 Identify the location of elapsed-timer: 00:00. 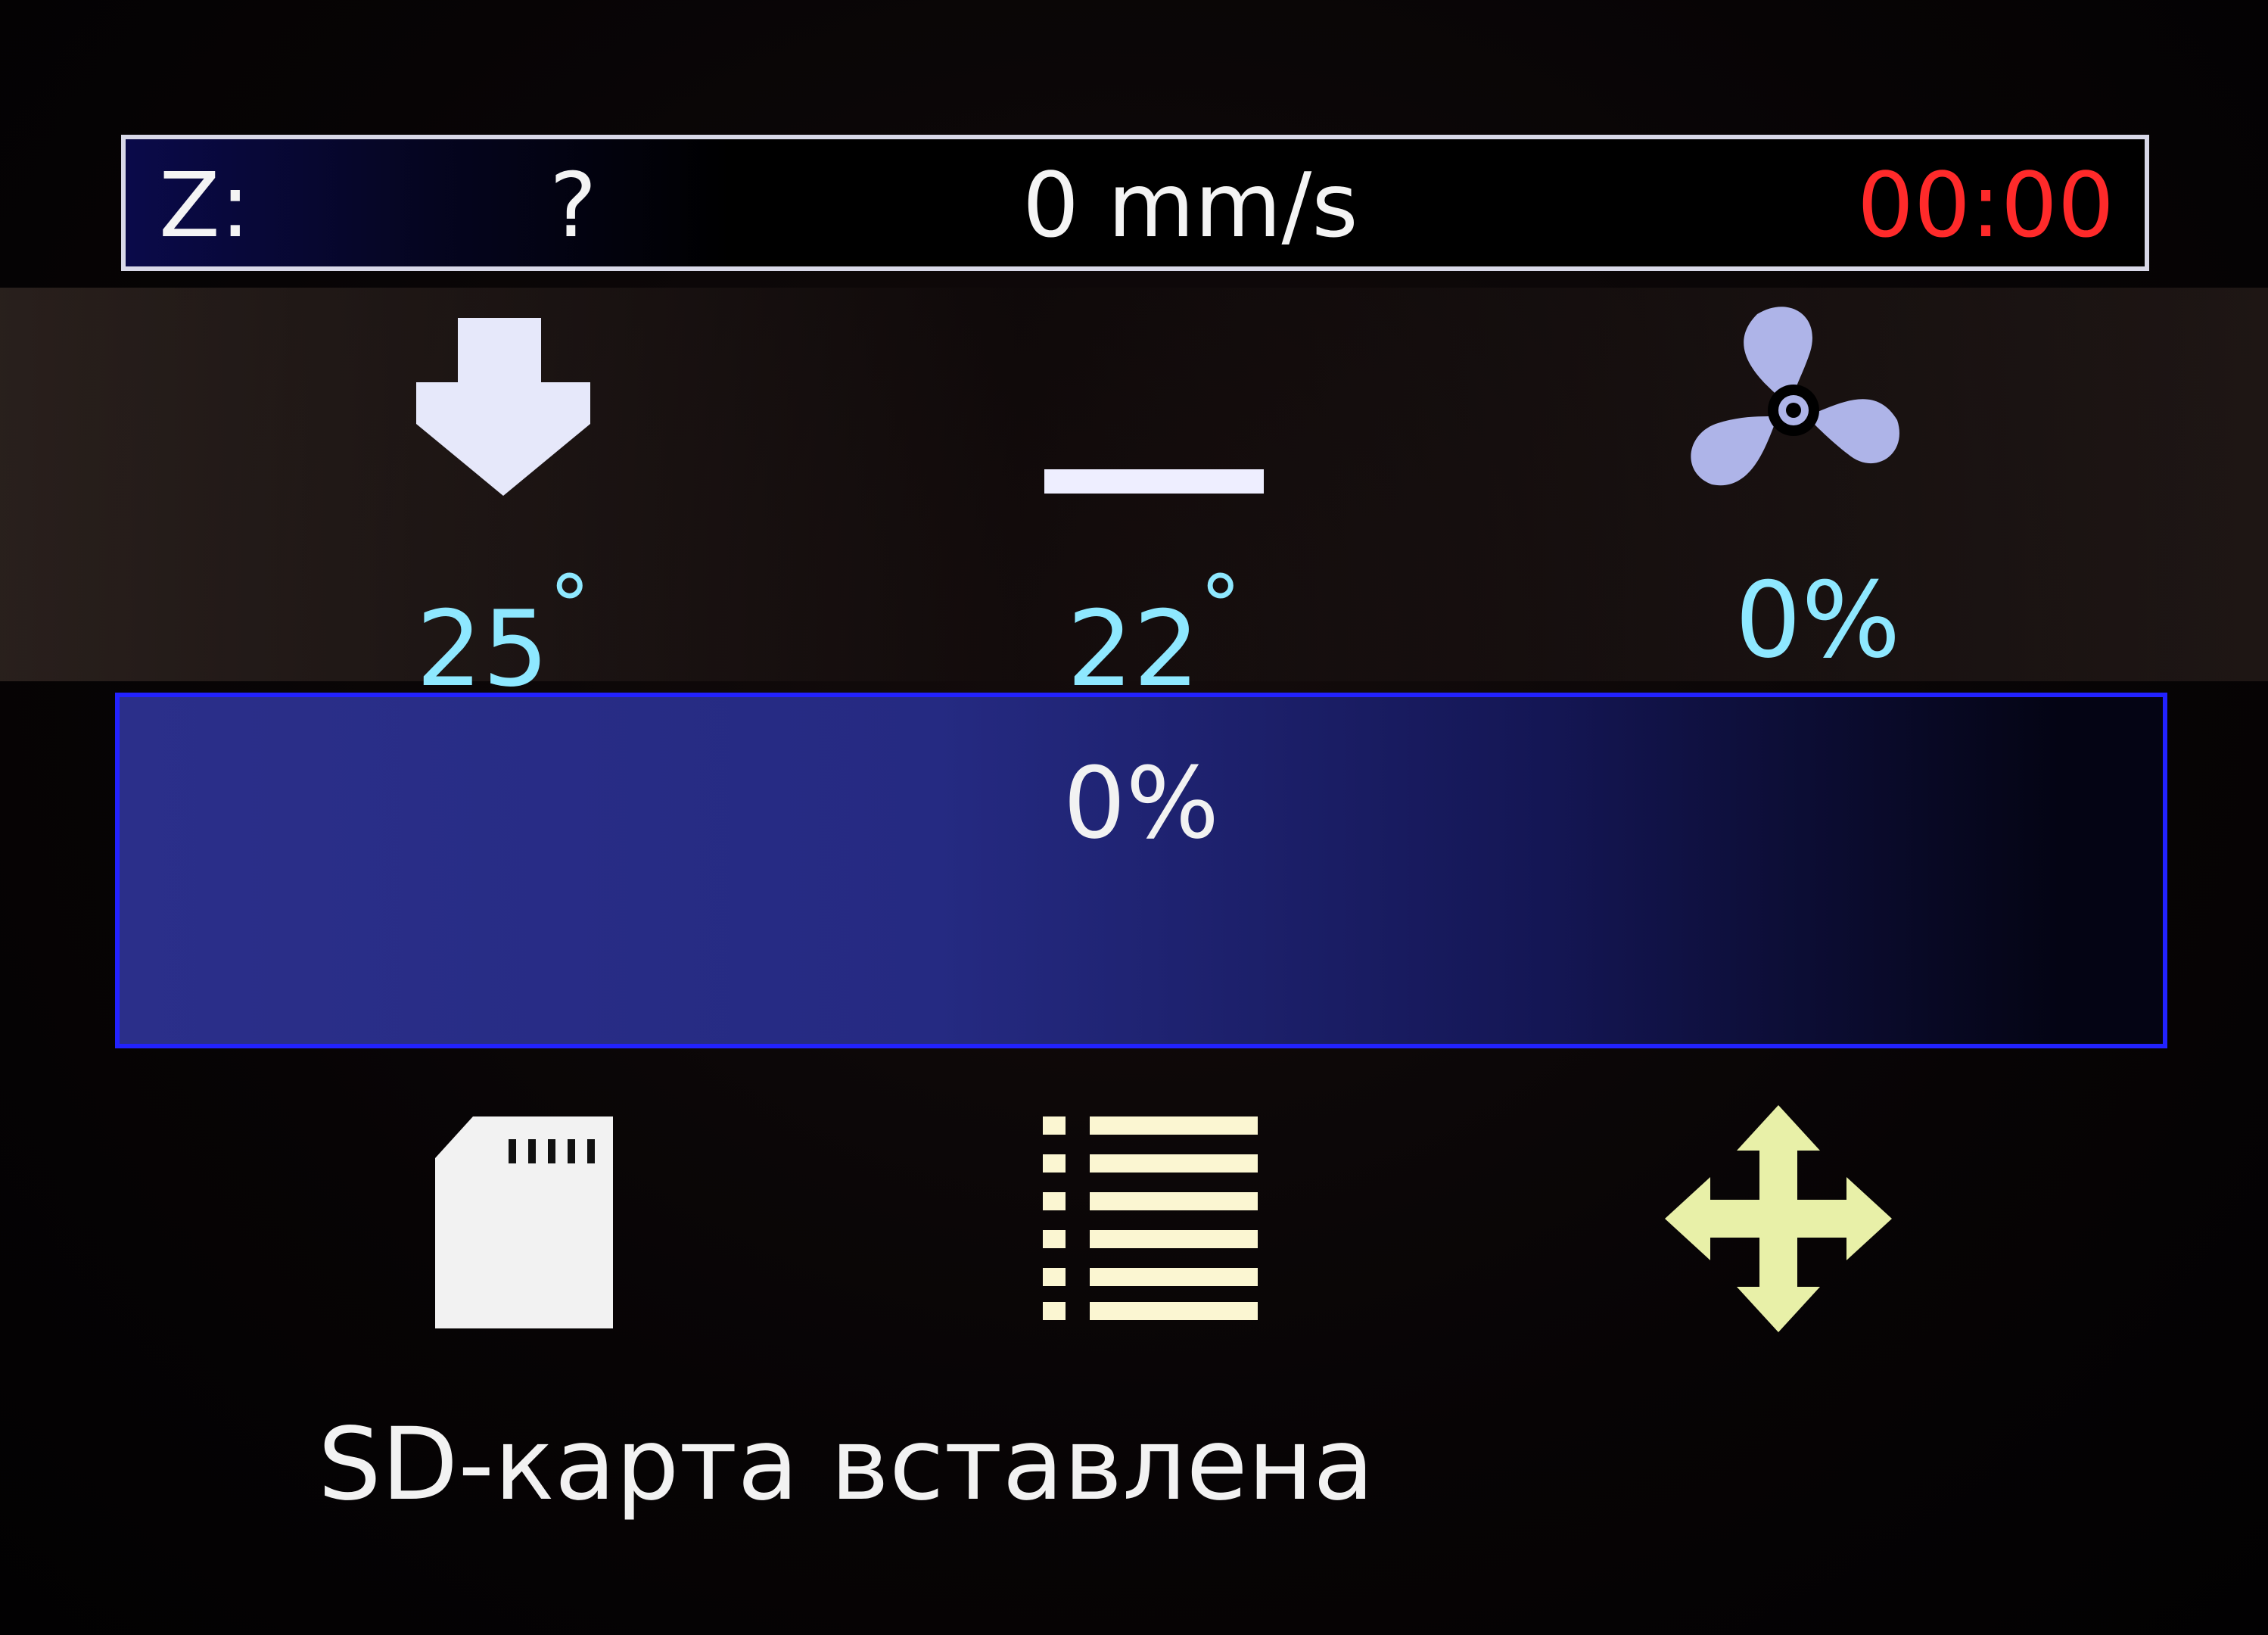
(1985, 205).